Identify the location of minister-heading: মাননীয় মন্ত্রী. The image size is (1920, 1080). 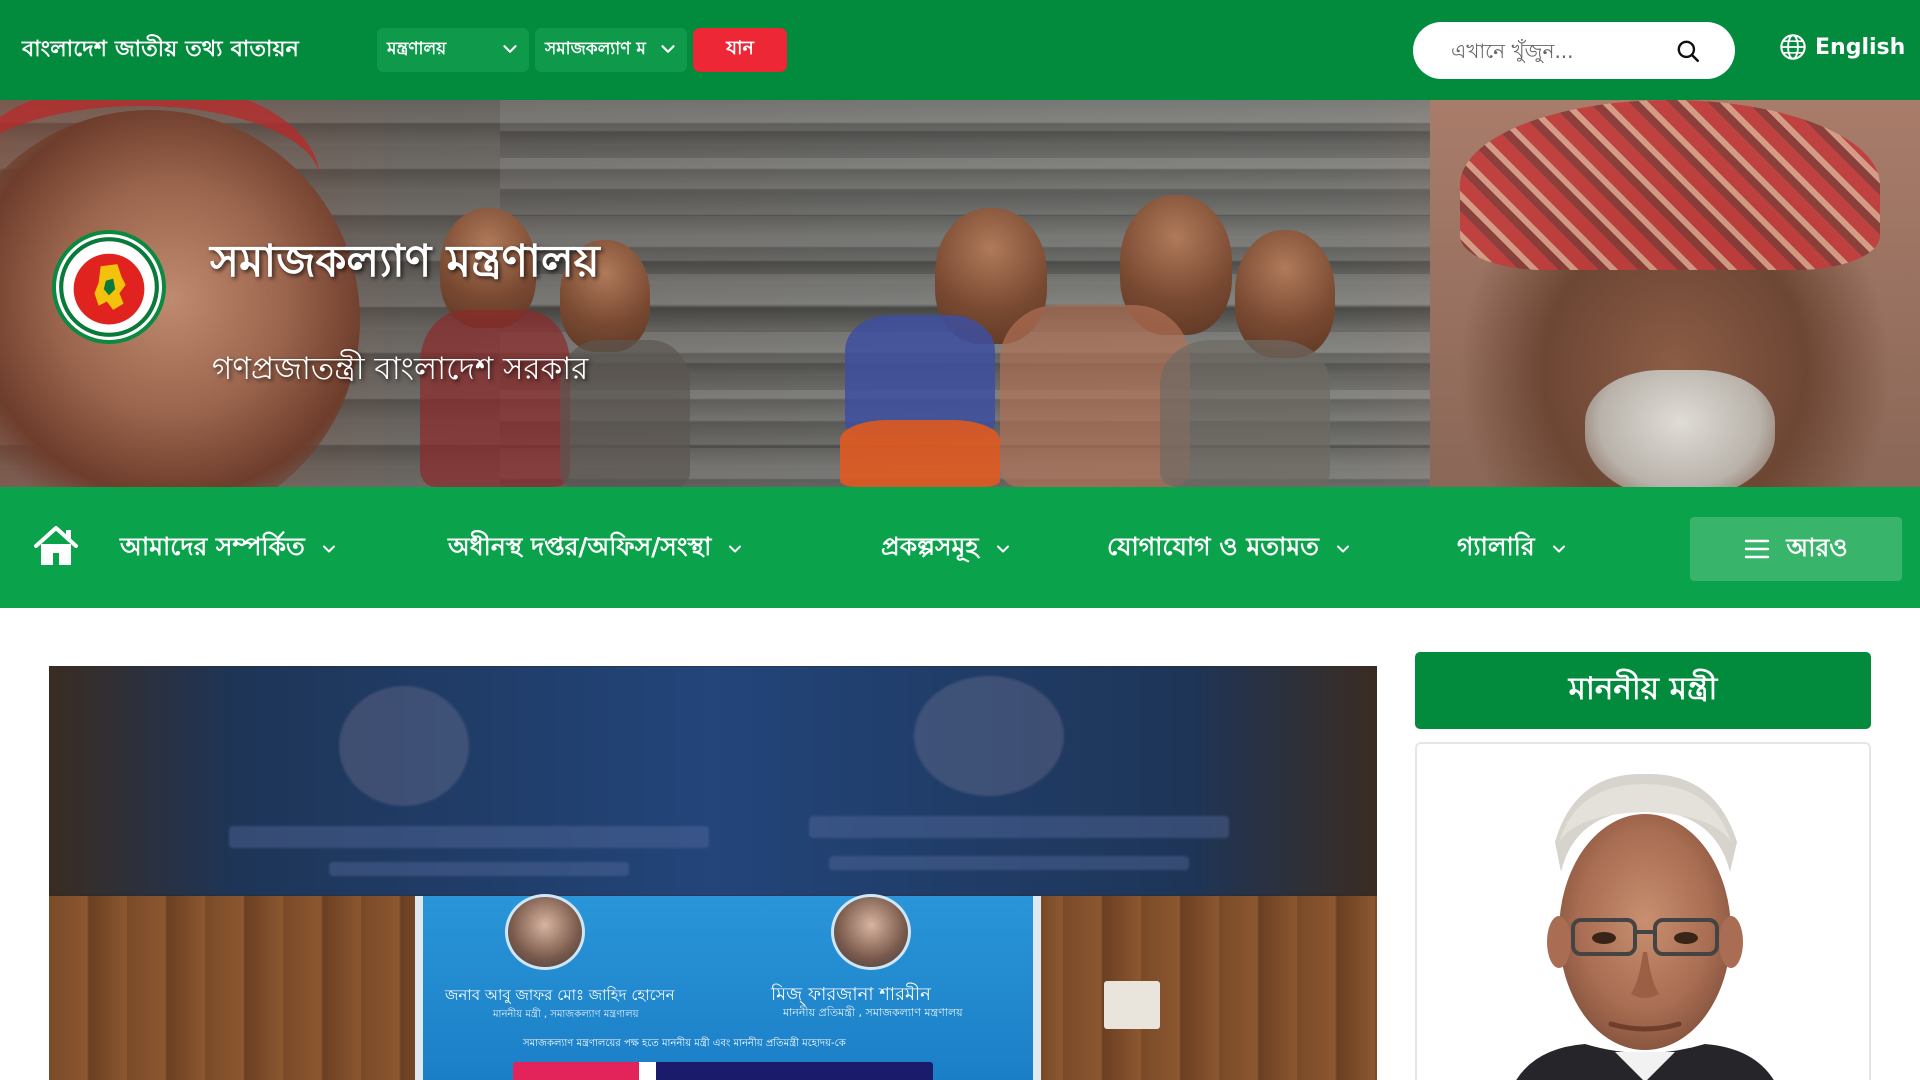
(1643, 690).